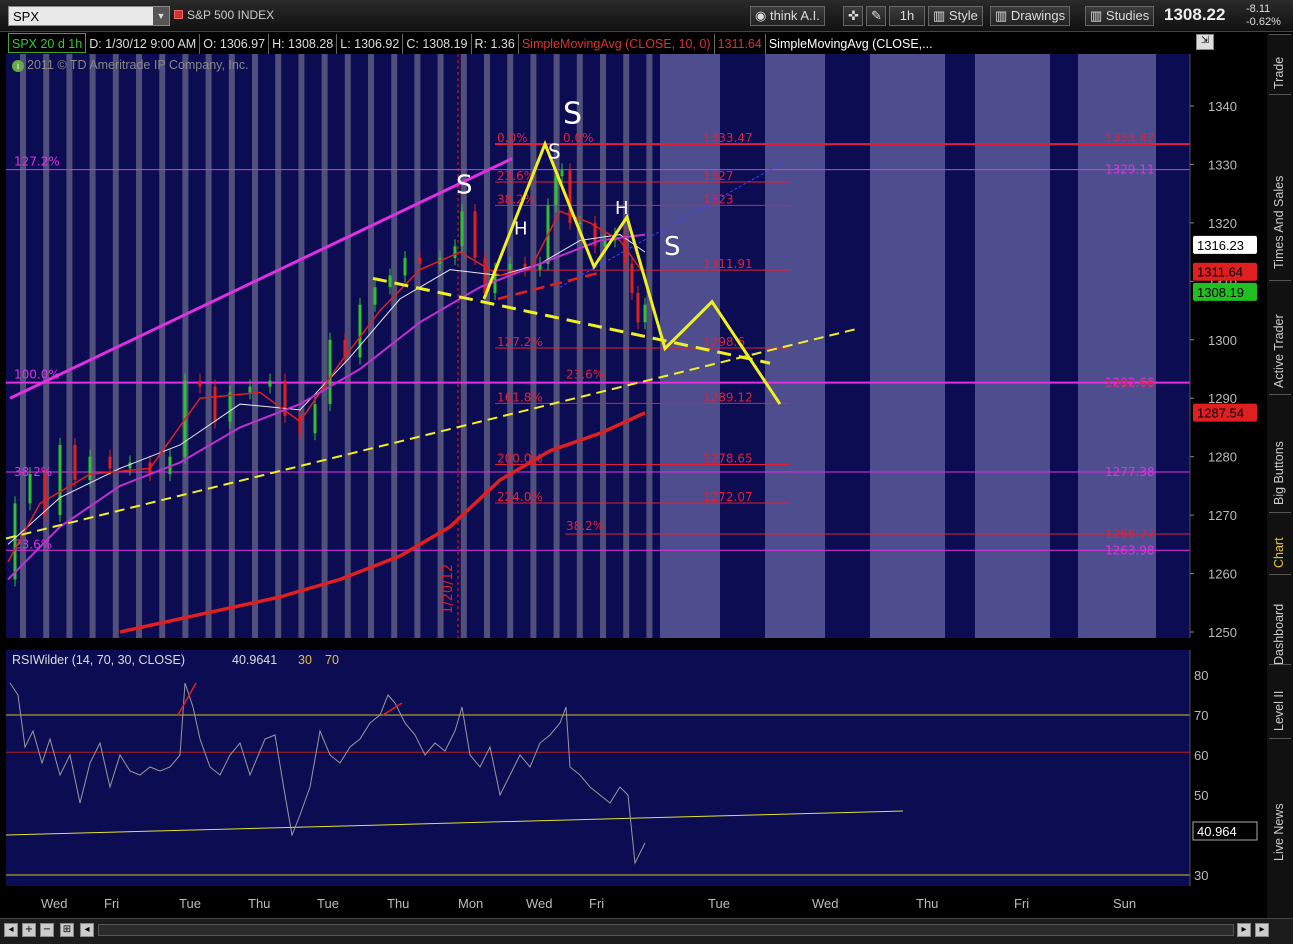 This screenshot has height=944, width=1293. Describe the element at coordinates (437, 44) in the screenshot. I see `bar-close: C: 1308.19` at that location.